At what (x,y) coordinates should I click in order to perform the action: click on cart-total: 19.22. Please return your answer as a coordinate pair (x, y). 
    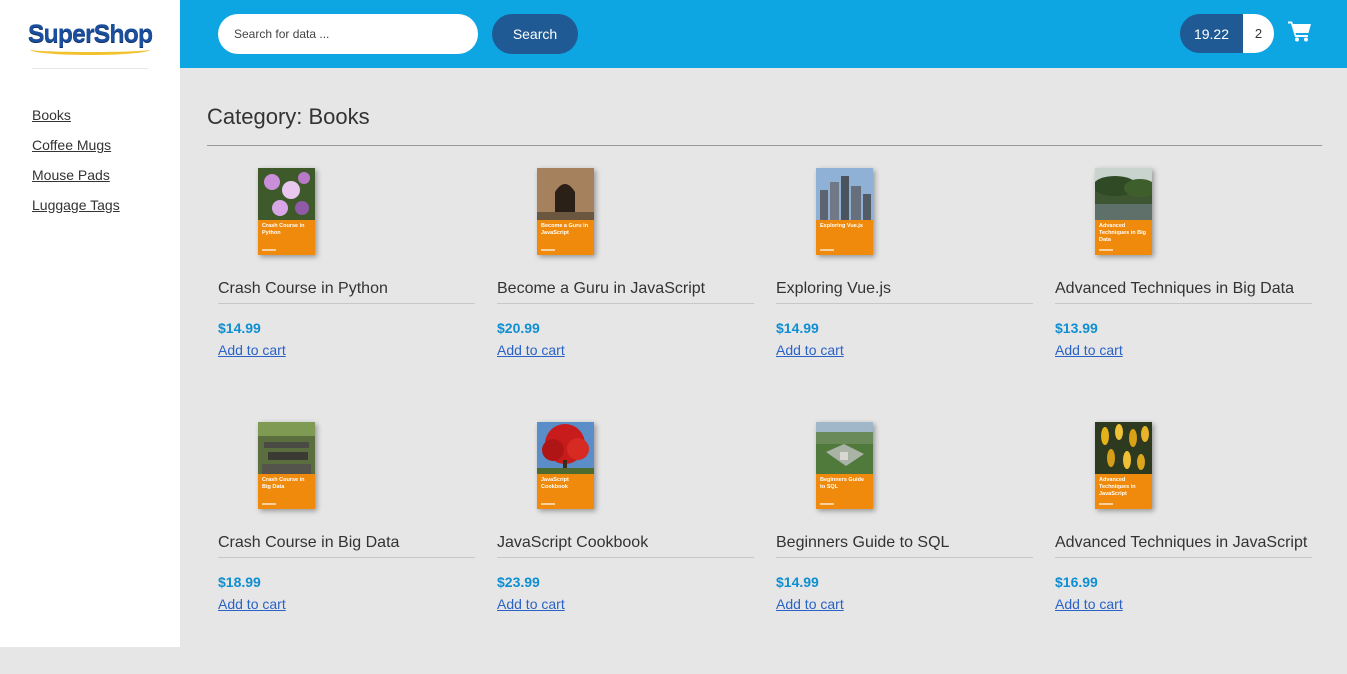
    Looking at the image, I should click on (1211, 33).